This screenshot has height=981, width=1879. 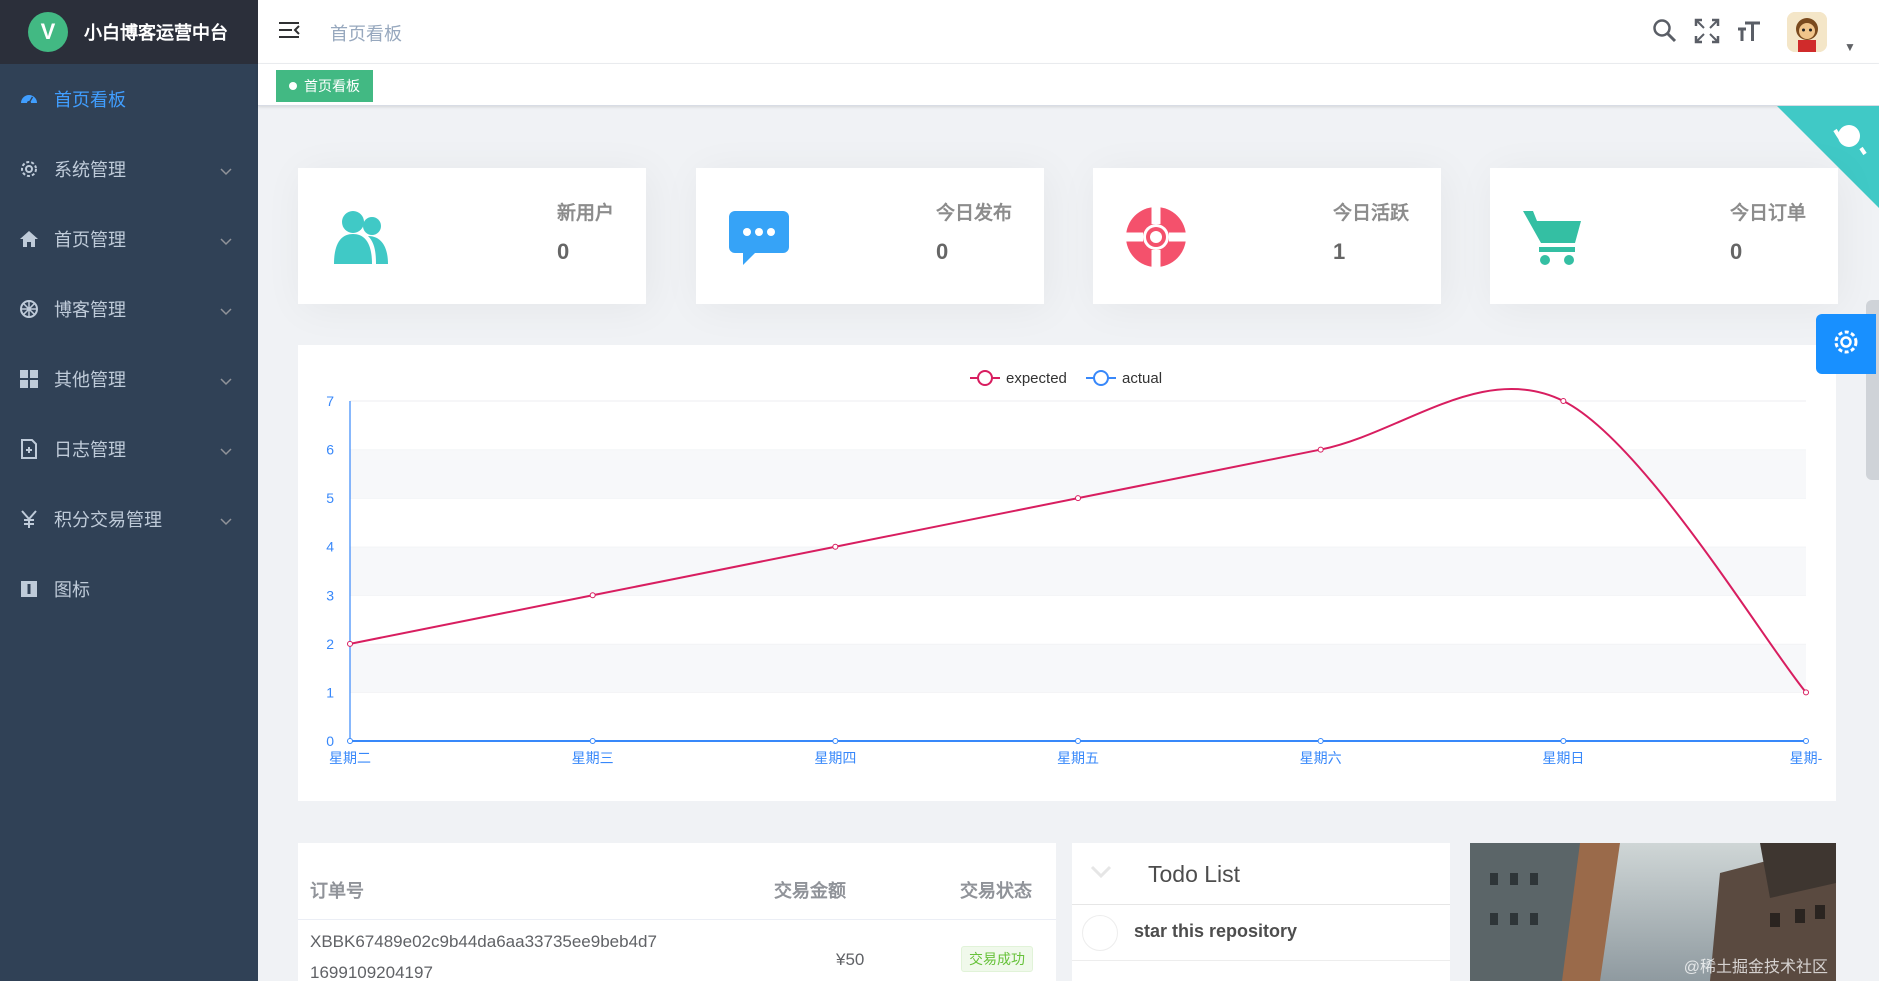 What do you see at coordinates (1101, 378) in the screenshot?
I see `legend-marker-actual` at bounding box center [1101, 378].